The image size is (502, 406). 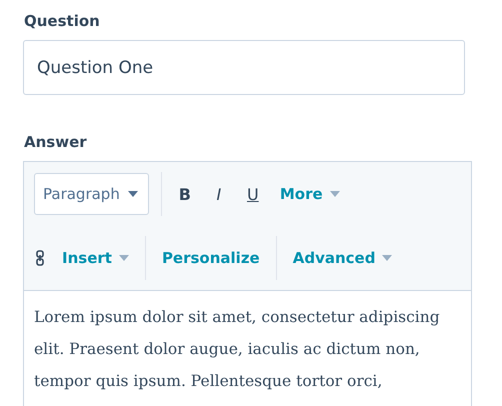 I want to click on input-field: Question One, so click(x=244, y=67).